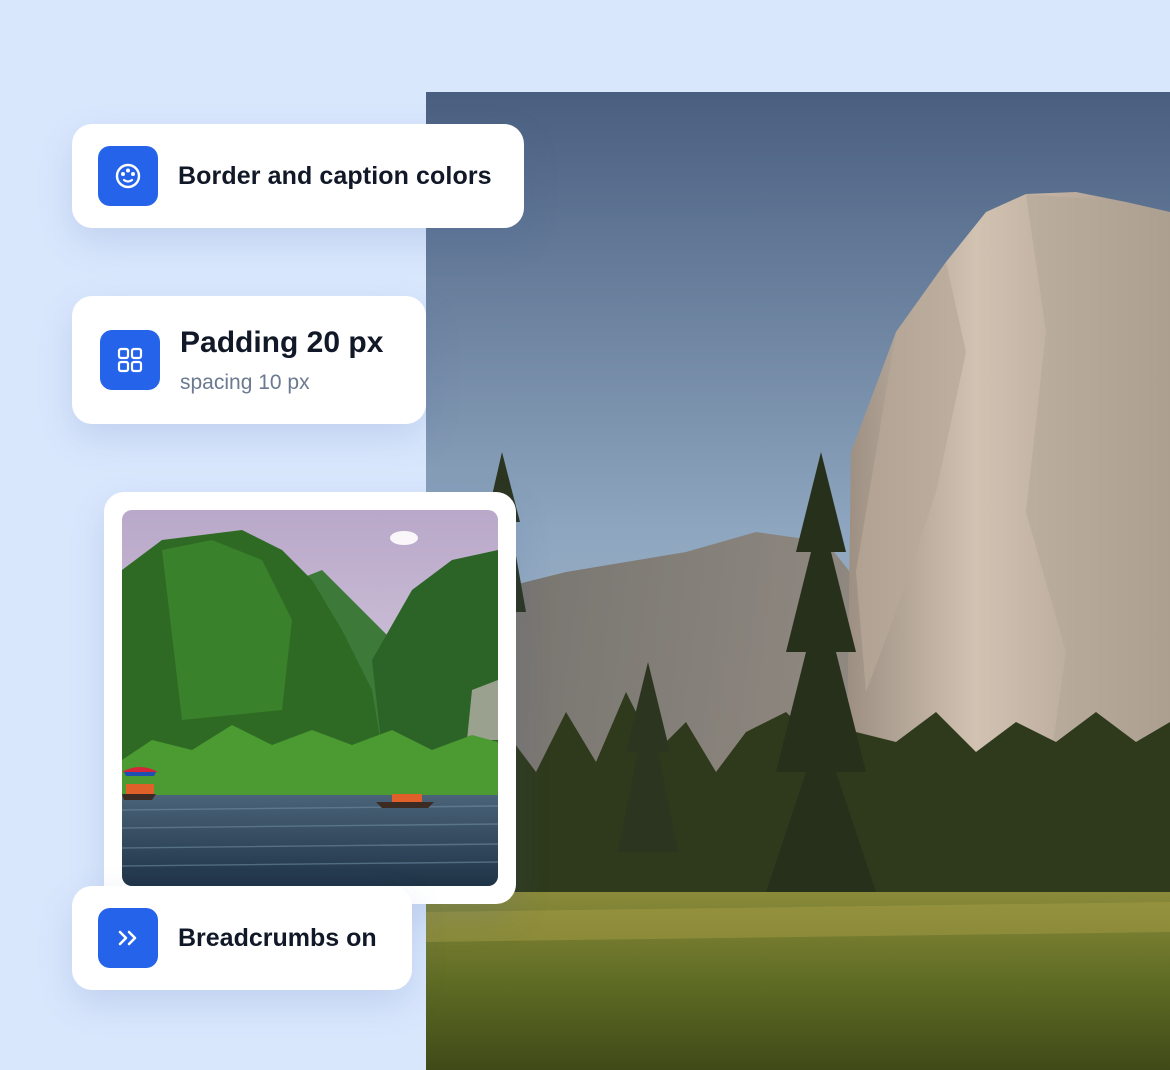  What do you see at coordinates (249, 360) in the screenshot?
I see `padding-card: Padding 20 px spacing 10 px` at bounding box center [249, 360].